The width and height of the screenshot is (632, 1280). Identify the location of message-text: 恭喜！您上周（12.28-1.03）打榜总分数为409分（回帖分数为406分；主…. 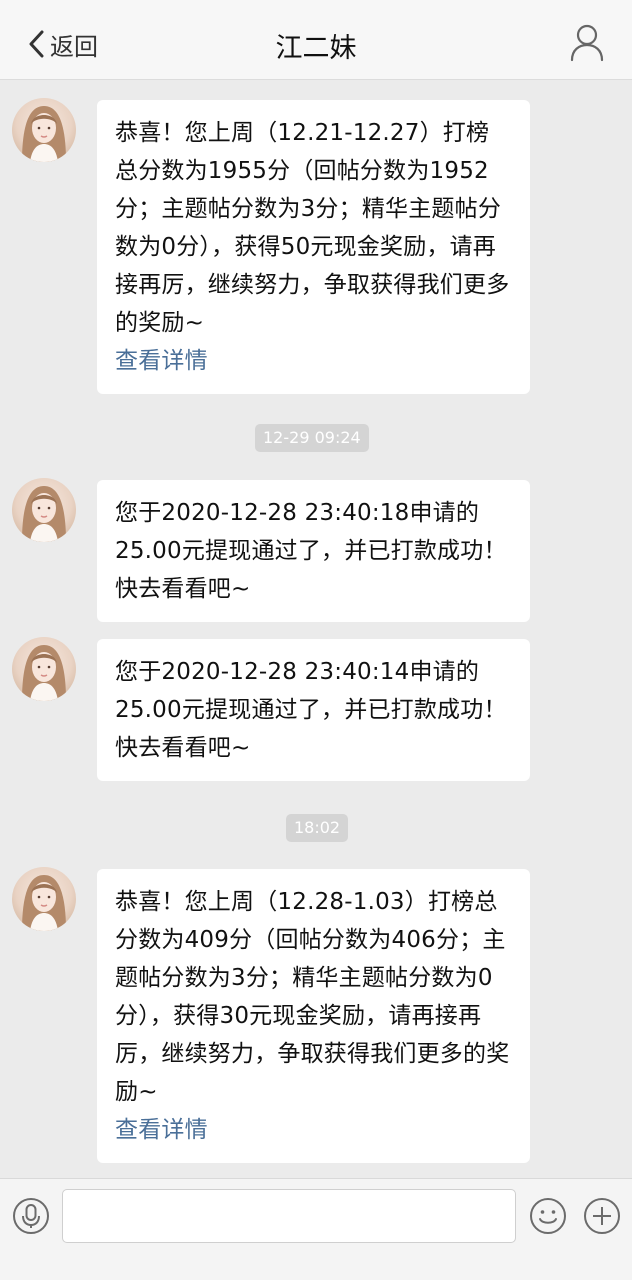
(312, 997).